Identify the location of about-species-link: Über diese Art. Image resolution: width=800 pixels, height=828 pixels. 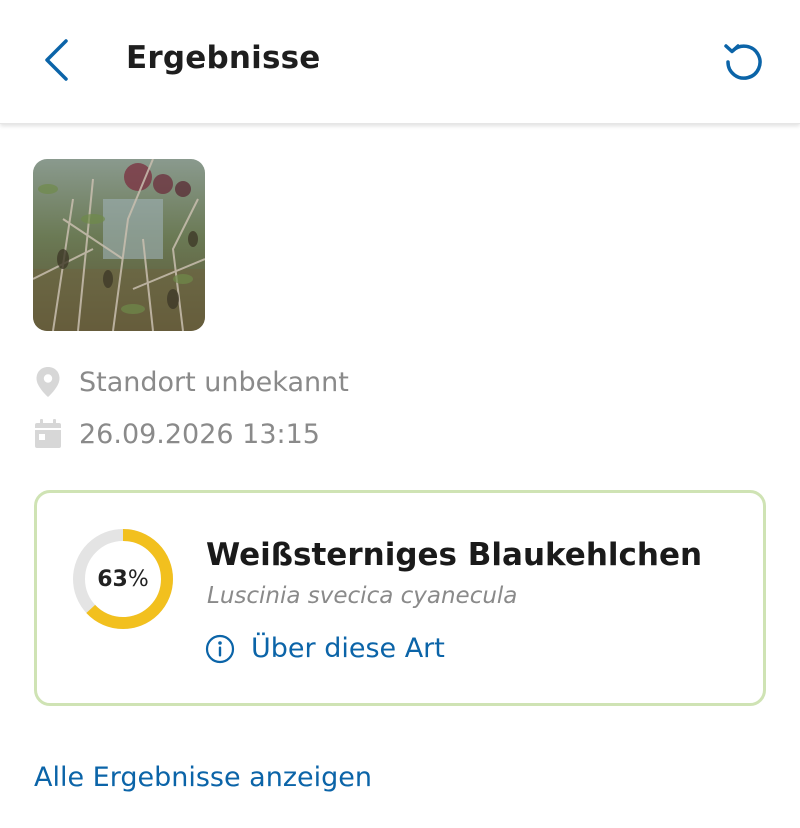
(325, 648).